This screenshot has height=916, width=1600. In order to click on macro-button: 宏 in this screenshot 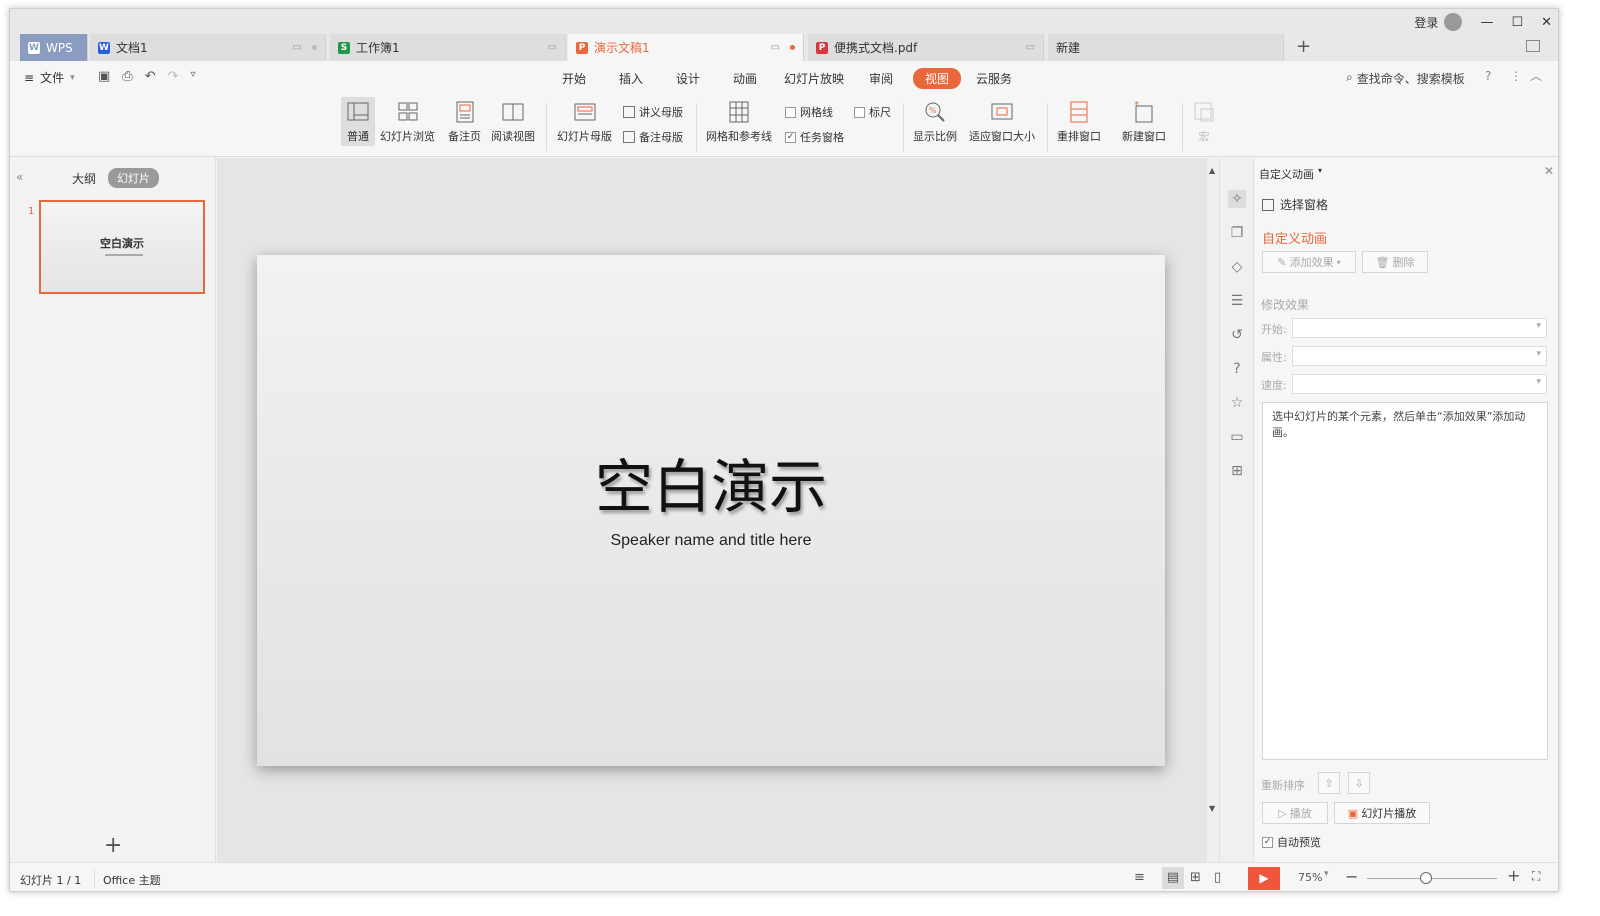, I will do `click(1204, 121)`.